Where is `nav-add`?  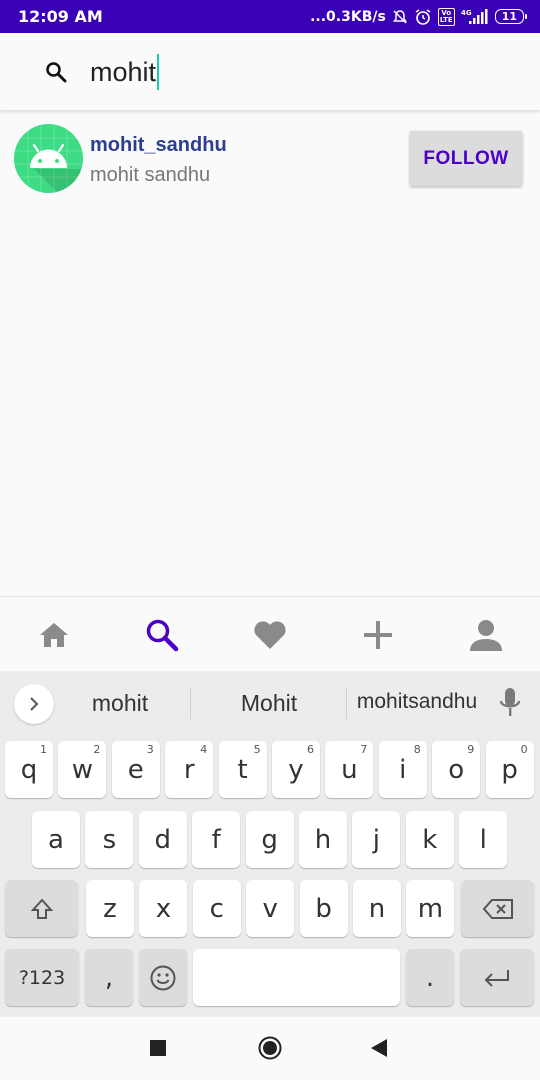
nav-add is located at coordinates (378, 635).